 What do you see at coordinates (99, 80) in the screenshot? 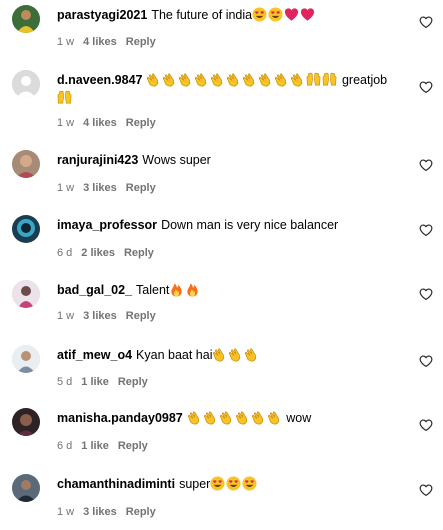
I see `comment-username: d.naveen.9847` at bounding box center [99, 80].